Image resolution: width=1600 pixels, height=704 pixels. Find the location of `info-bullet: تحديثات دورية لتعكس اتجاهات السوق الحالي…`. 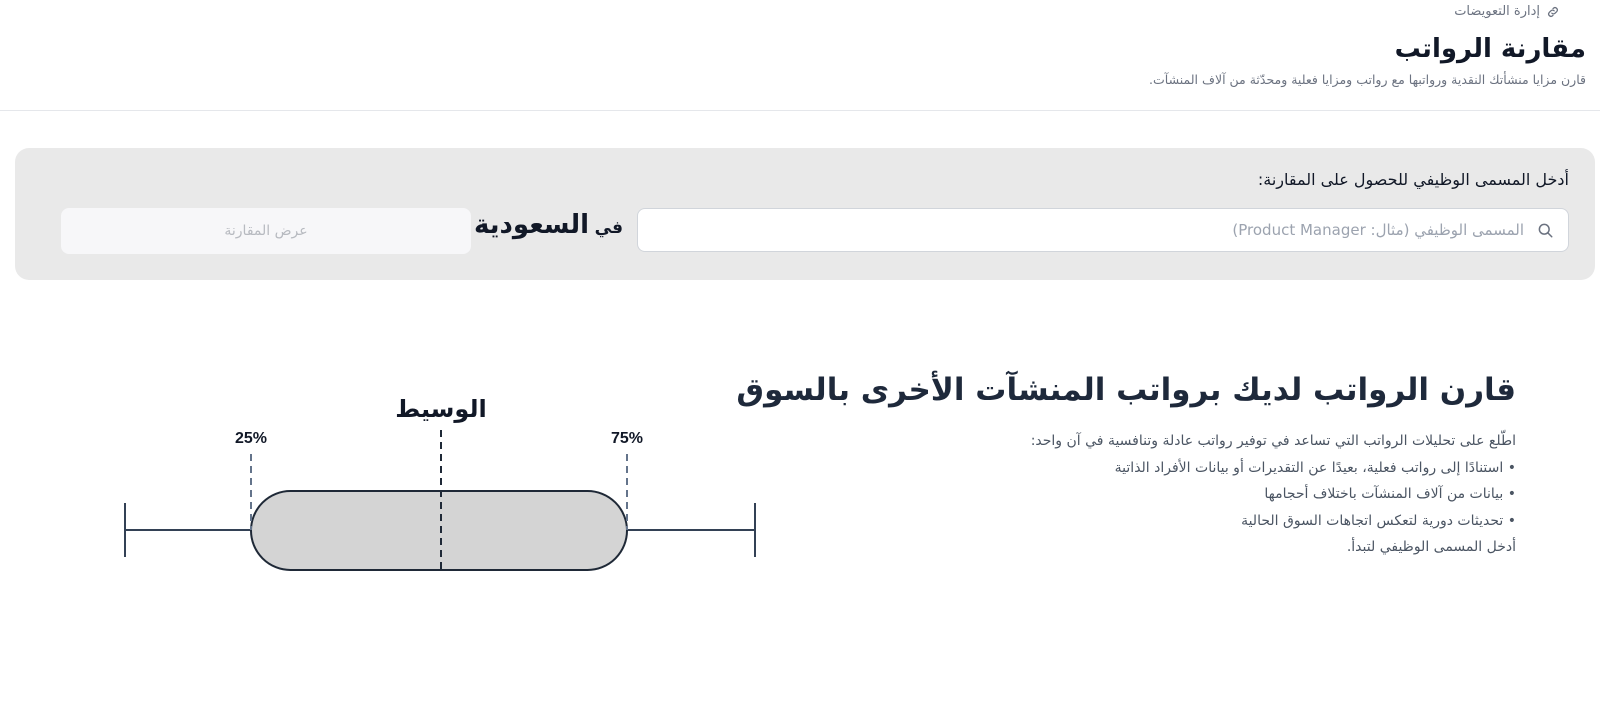

info-bullet: تحديثات دورية لتعكس اتجاهات السوق الحالي… is located at coordinates (1166, 521).